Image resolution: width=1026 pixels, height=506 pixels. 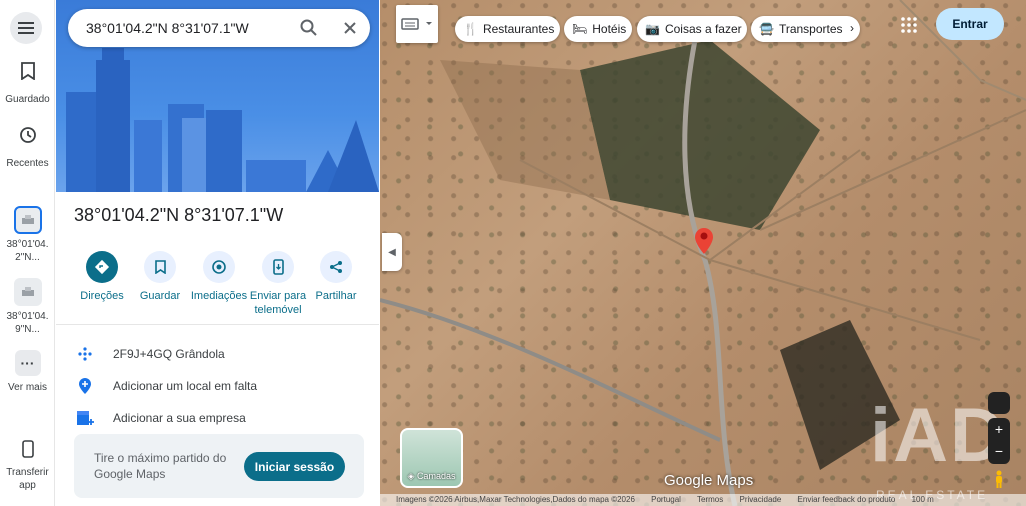 What do you see at coordinates (709, 480) in the screenshot?
I see `google-maps-logo: Google Maps` at bounding box center [709, 480].